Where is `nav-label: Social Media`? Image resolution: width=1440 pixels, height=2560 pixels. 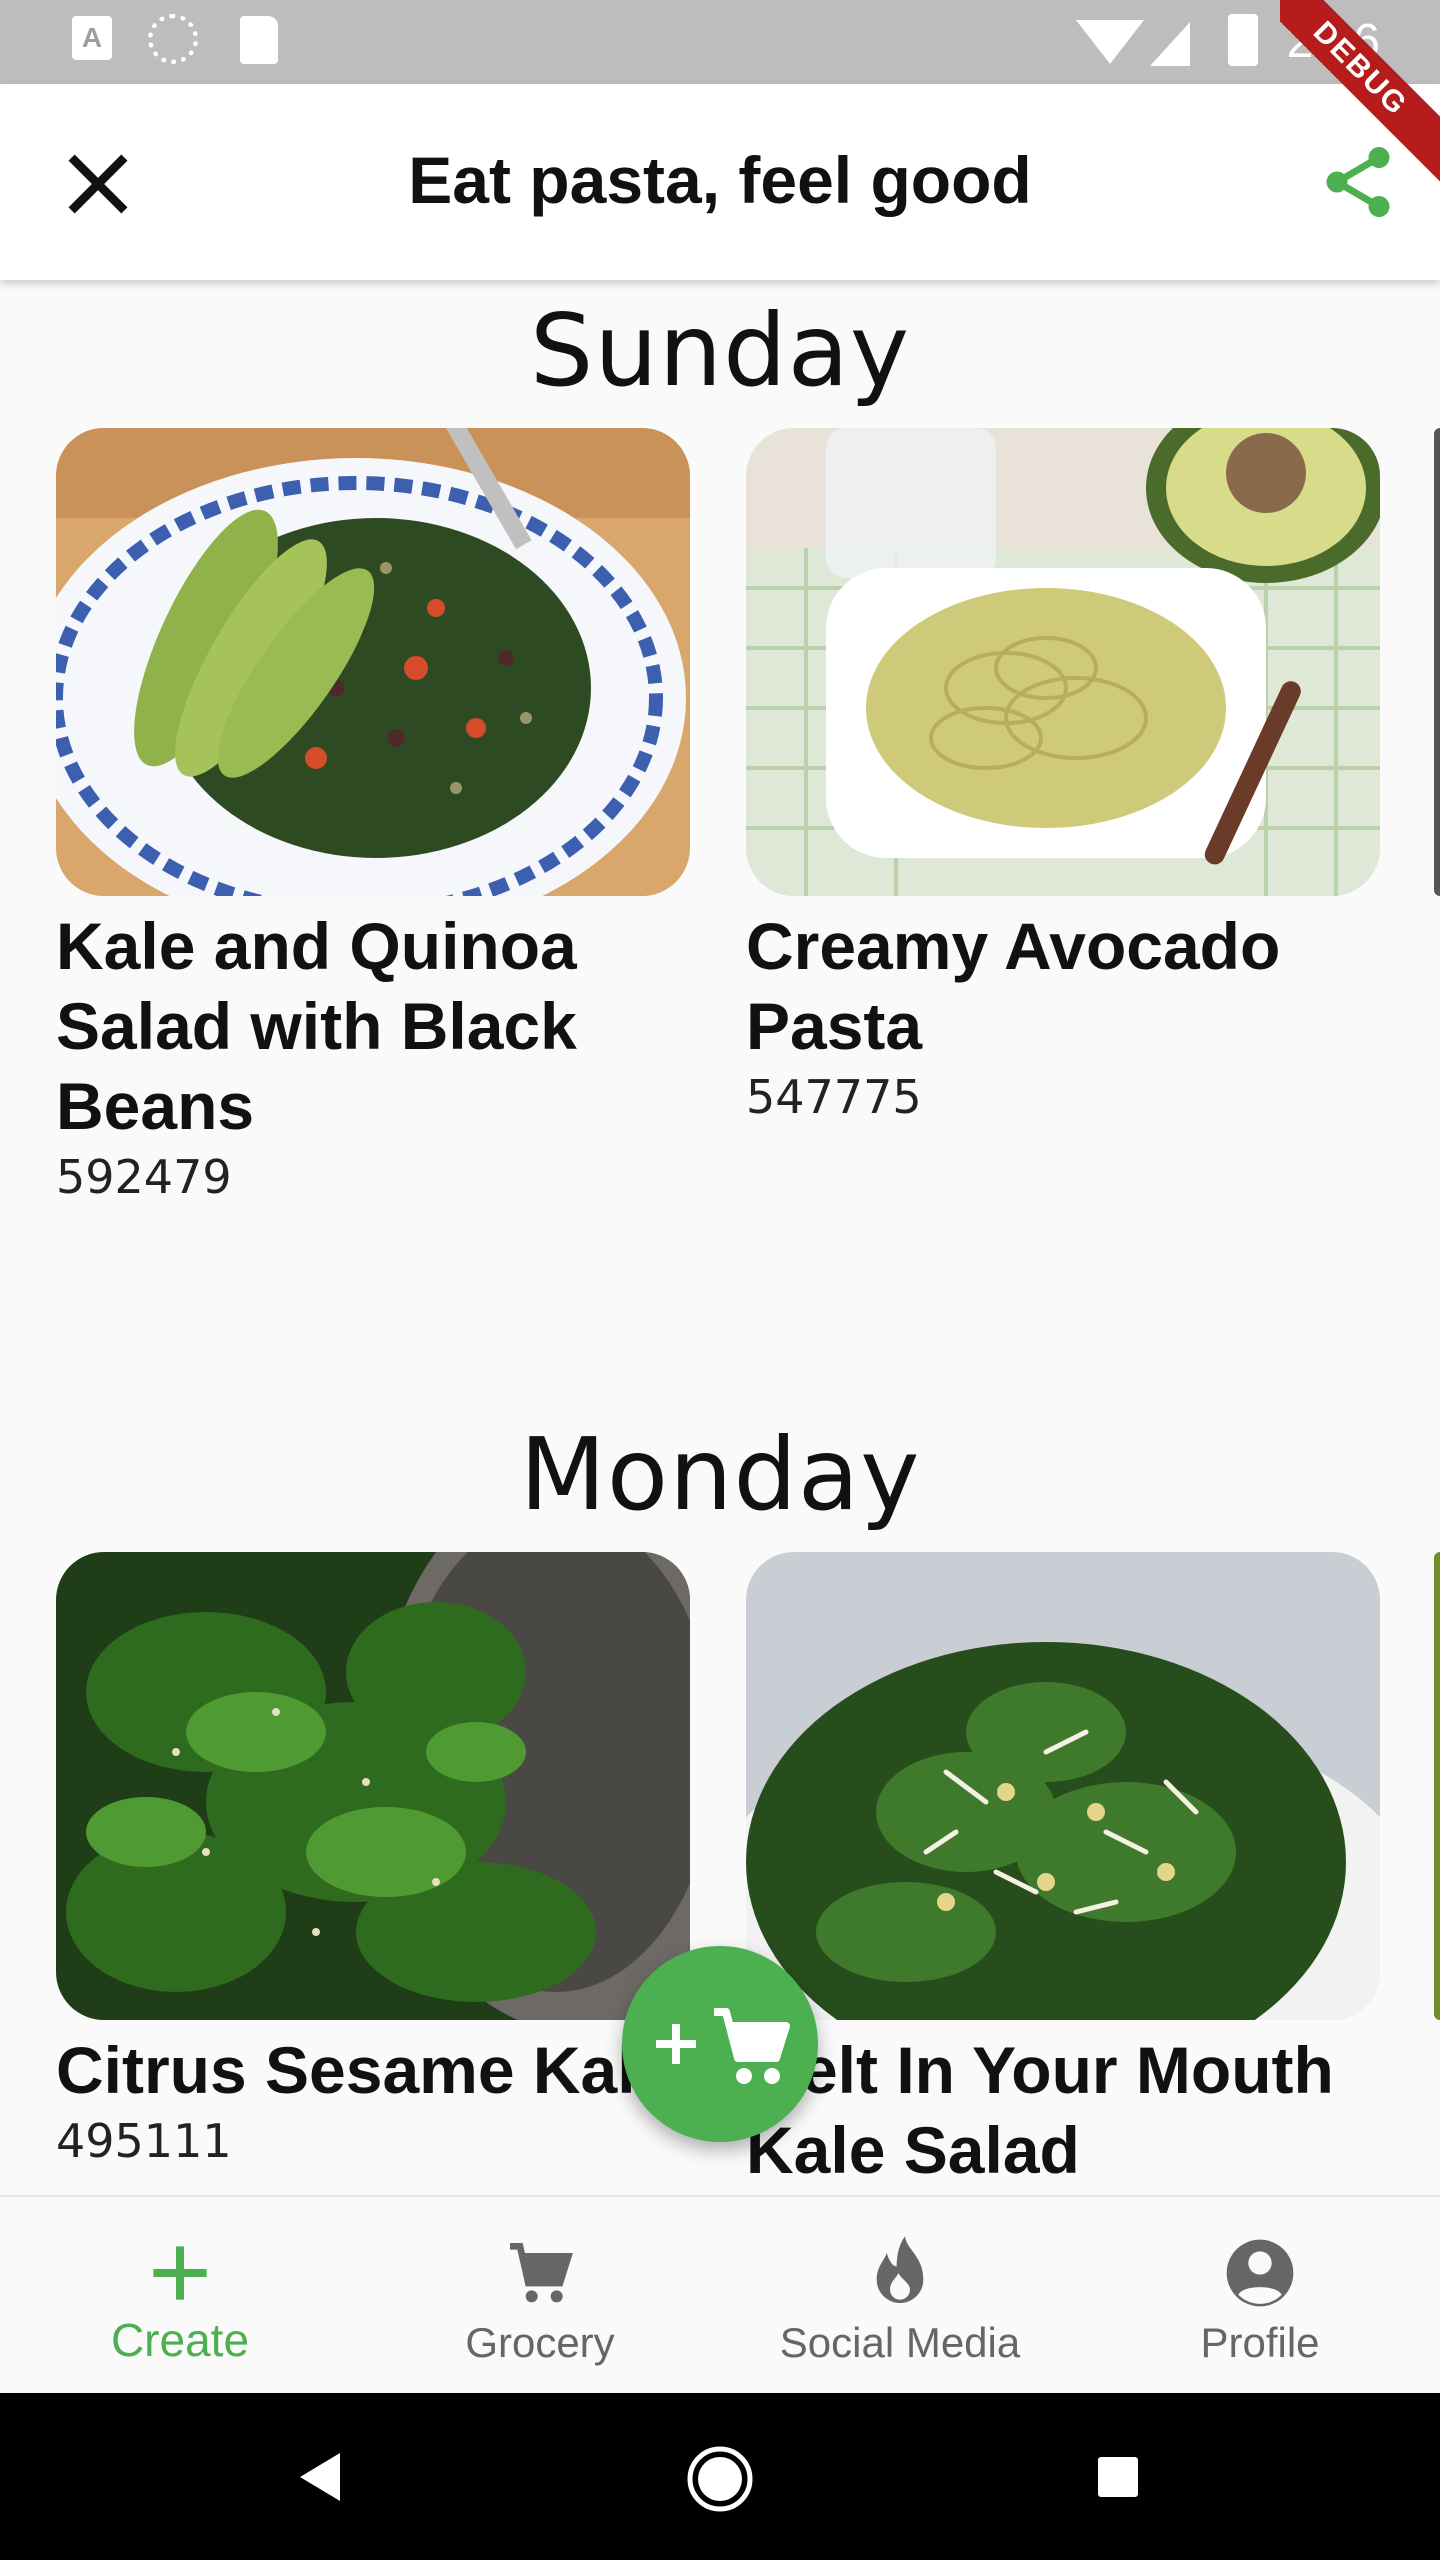 nav-label: Social Media is located at coordinates (900, 2342).